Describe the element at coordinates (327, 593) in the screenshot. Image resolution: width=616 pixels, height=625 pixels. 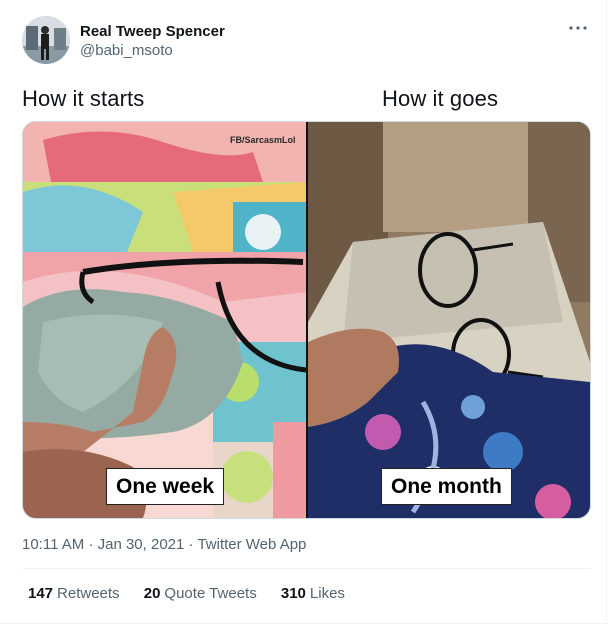
I see `likes-label: Likes` at that location.